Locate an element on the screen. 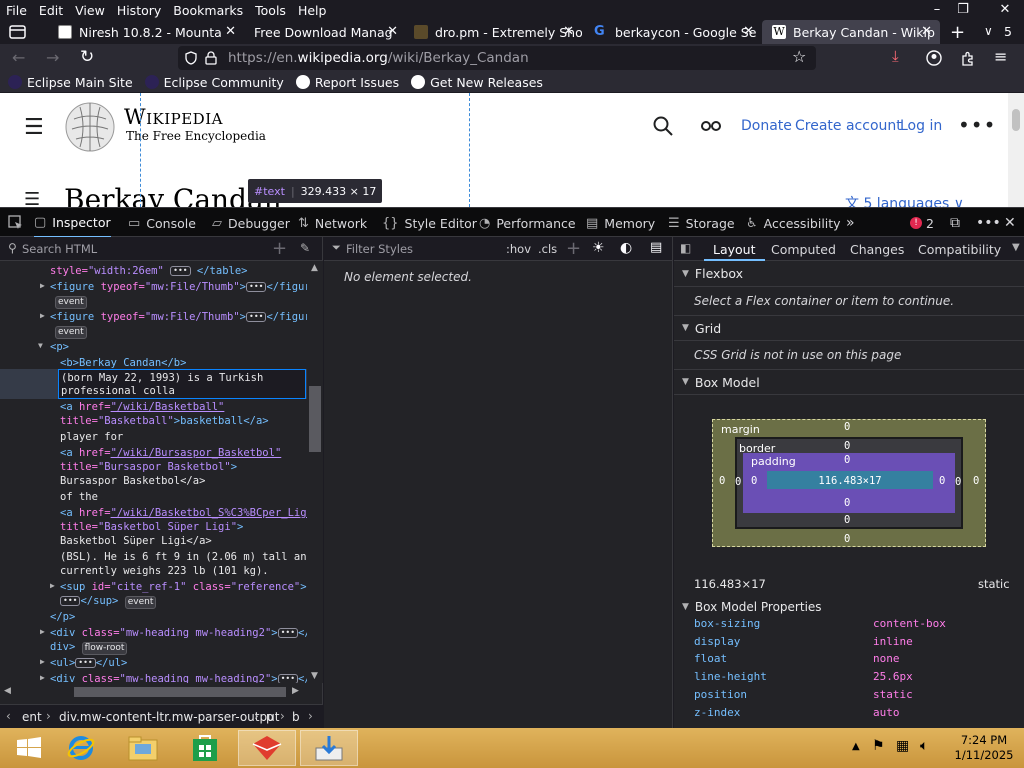  menu-history: History is located at coordinates (139, 10).